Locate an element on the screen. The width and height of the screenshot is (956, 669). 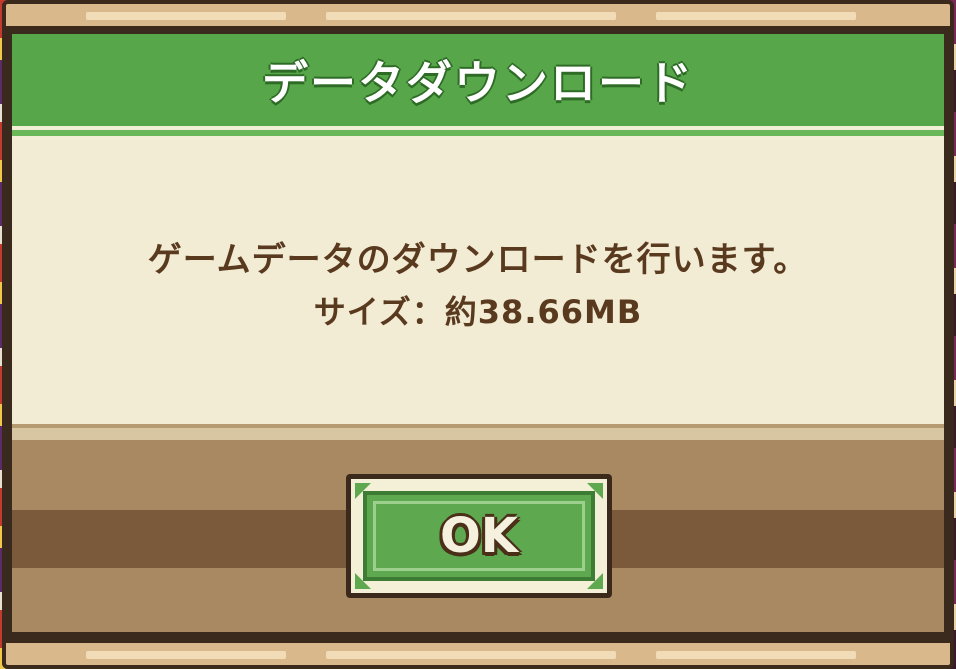
ok-button-label: OK is located at coordinates (479, 536).